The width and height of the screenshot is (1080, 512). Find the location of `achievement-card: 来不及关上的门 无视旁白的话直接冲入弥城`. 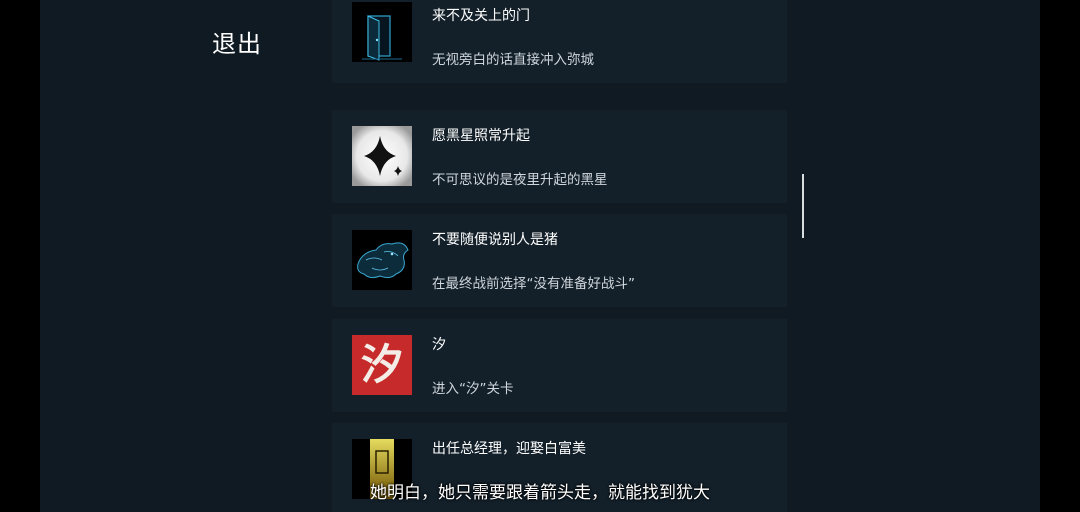

achievement-card: 来不及关上的门 无视旁白的话直接冲入弥城 is located at coordinates (559, 41).